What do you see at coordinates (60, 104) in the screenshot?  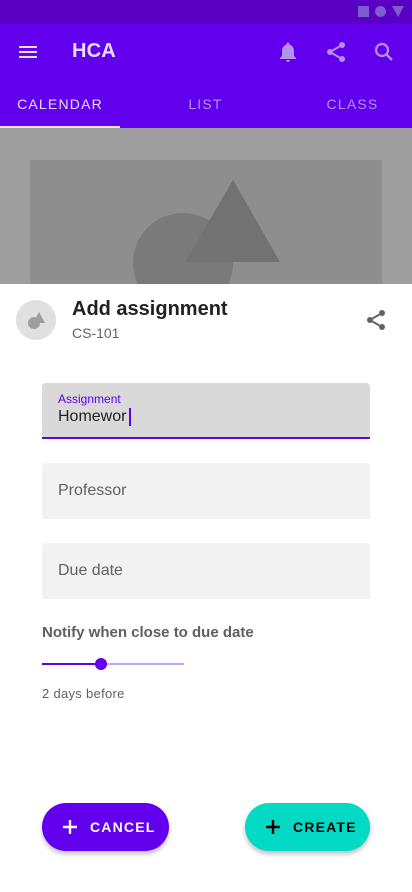 I see `tab-calendar: CALENDAR` at bounding box center [60, 104].